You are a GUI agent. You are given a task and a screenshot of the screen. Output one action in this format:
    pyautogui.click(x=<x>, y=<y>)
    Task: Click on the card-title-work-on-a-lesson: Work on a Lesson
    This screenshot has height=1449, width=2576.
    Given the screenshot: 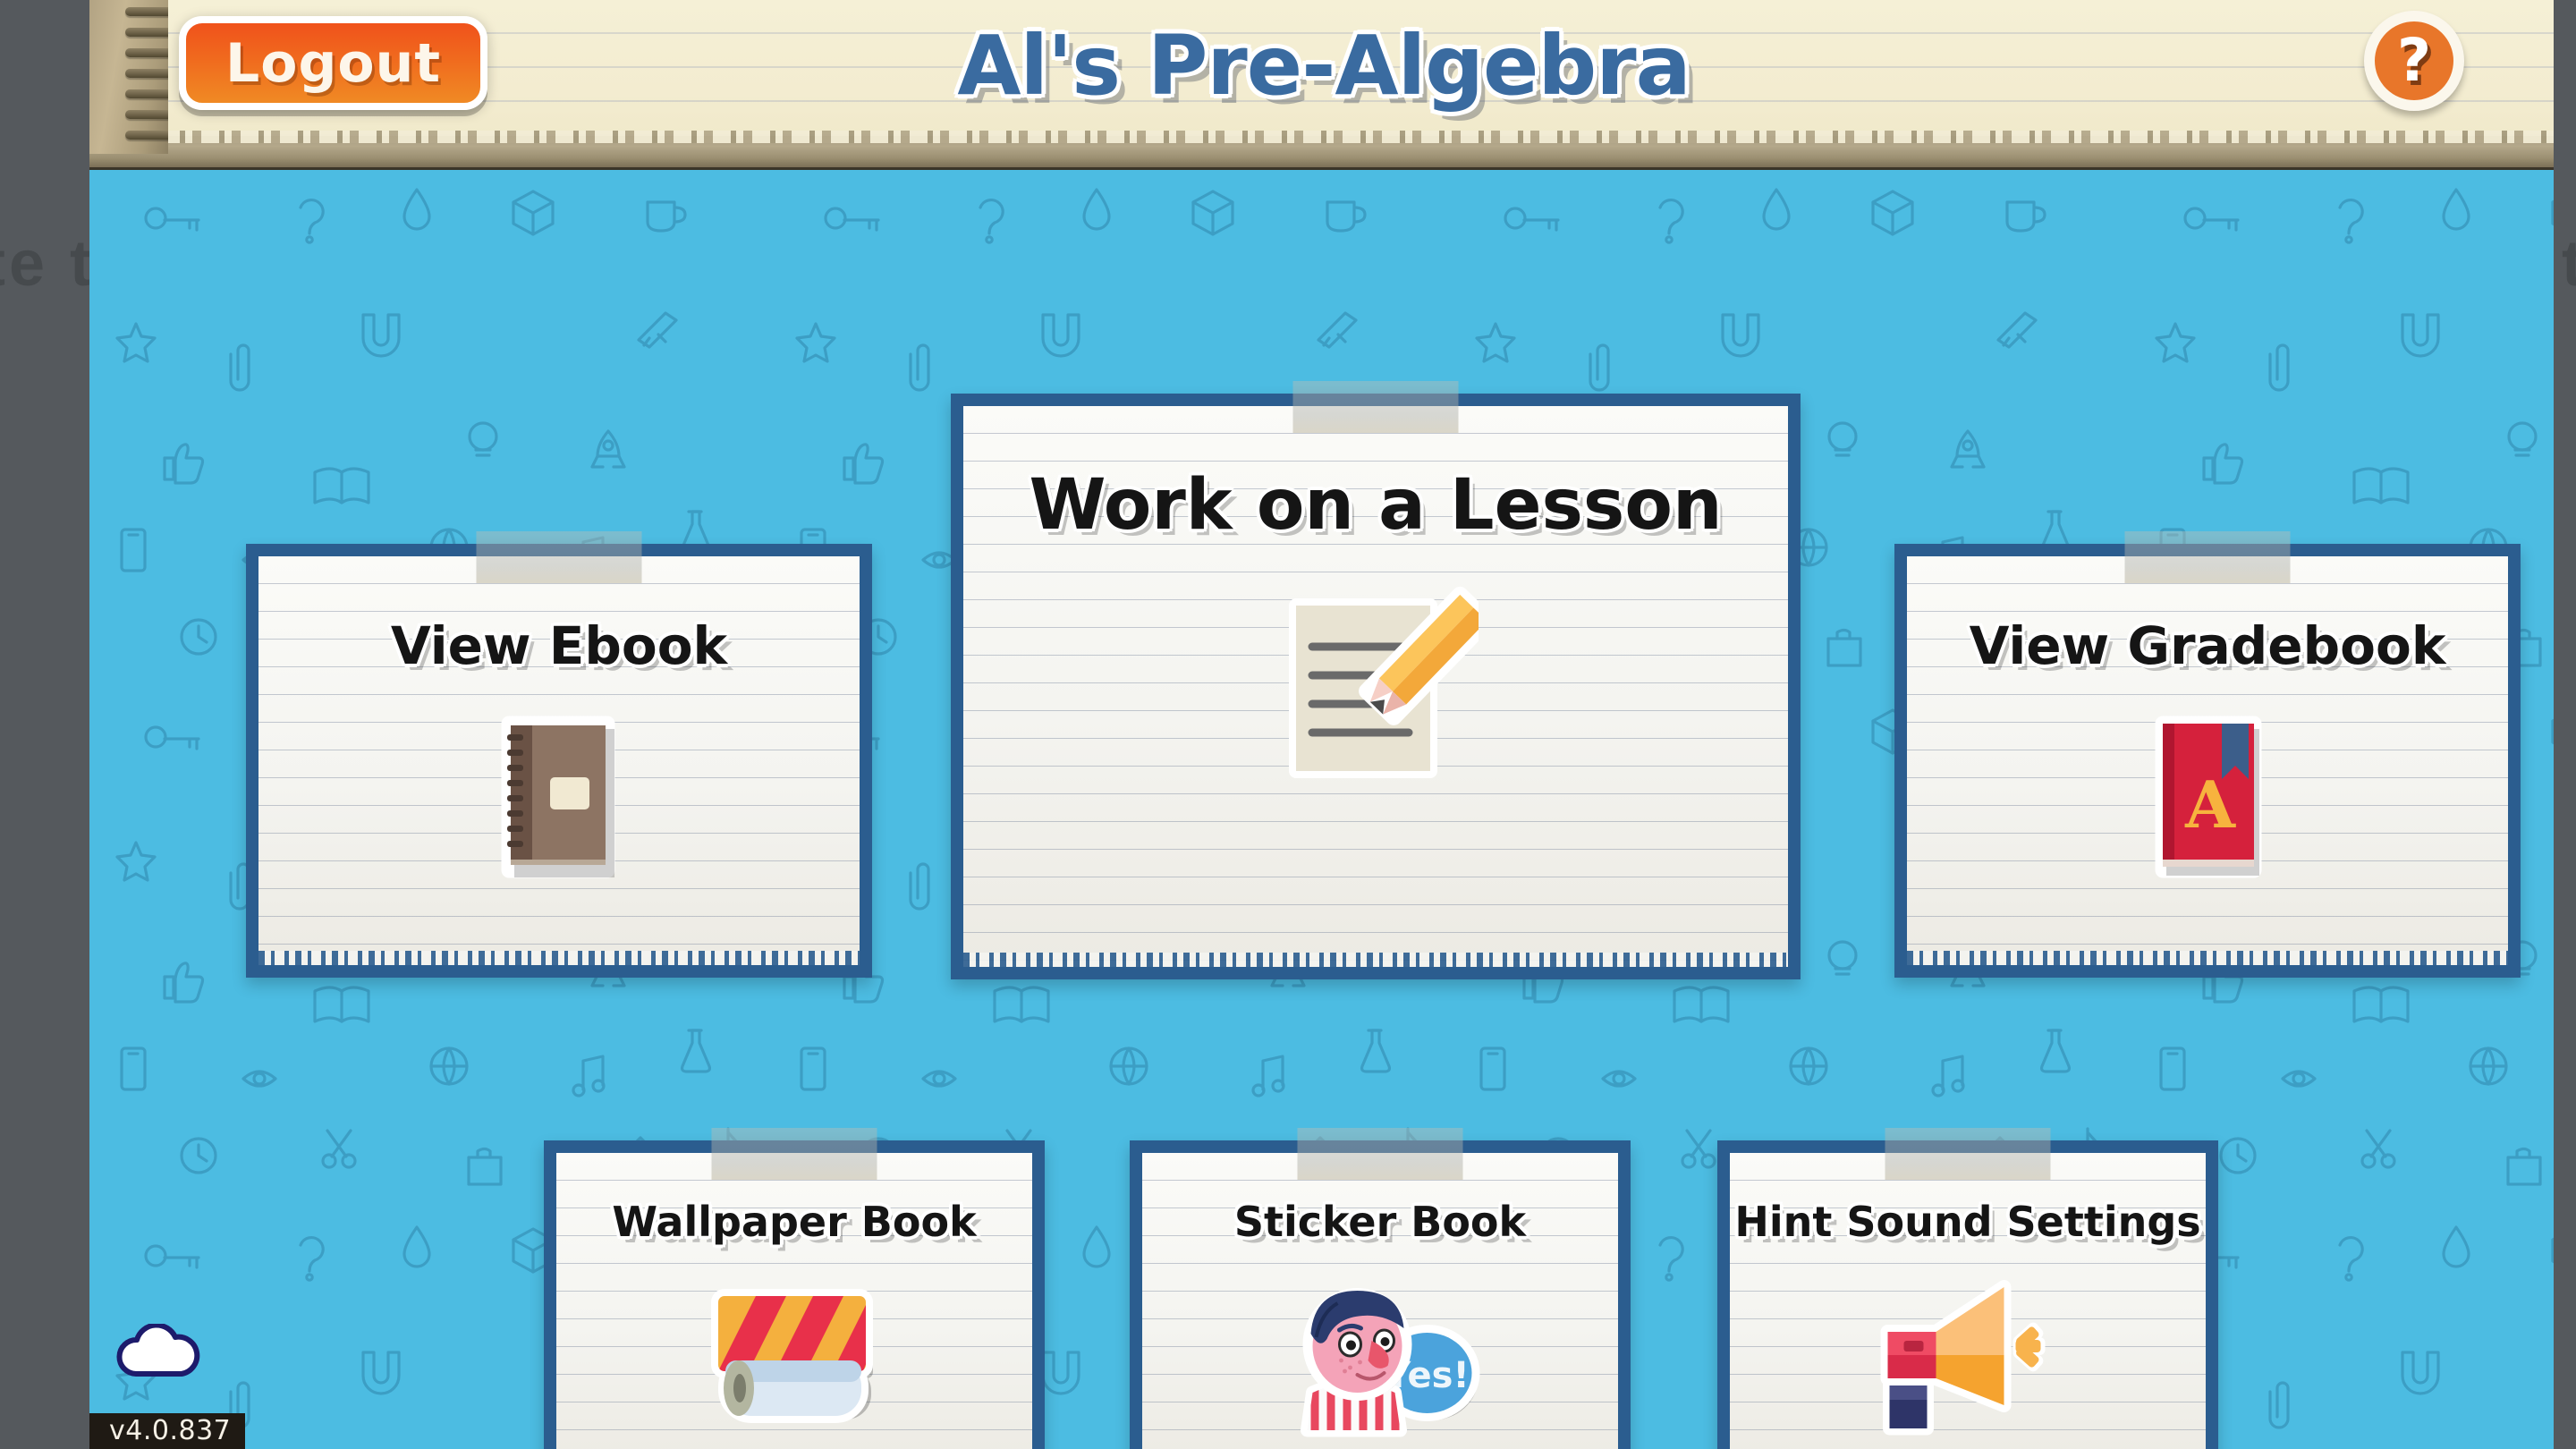 What is the action you would take?
    pyautogui.click(x=1376, y=505)
    